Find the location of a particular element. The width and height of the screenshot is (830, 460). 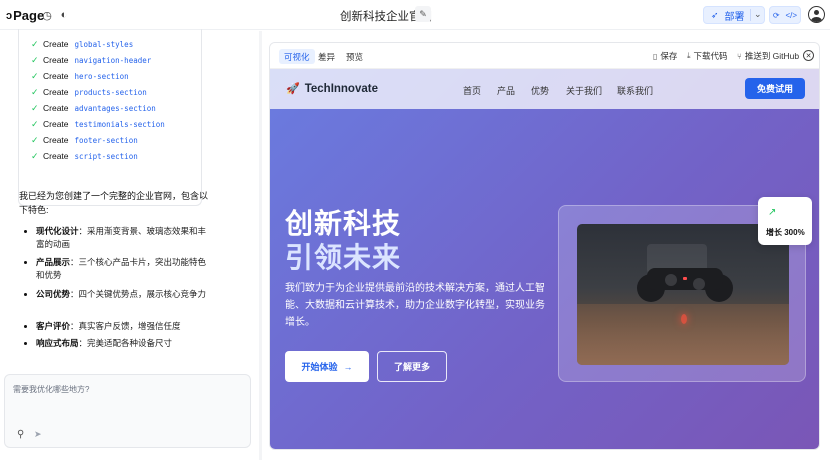

feature-title: 公司优势 is located at coordinates (53, 294).